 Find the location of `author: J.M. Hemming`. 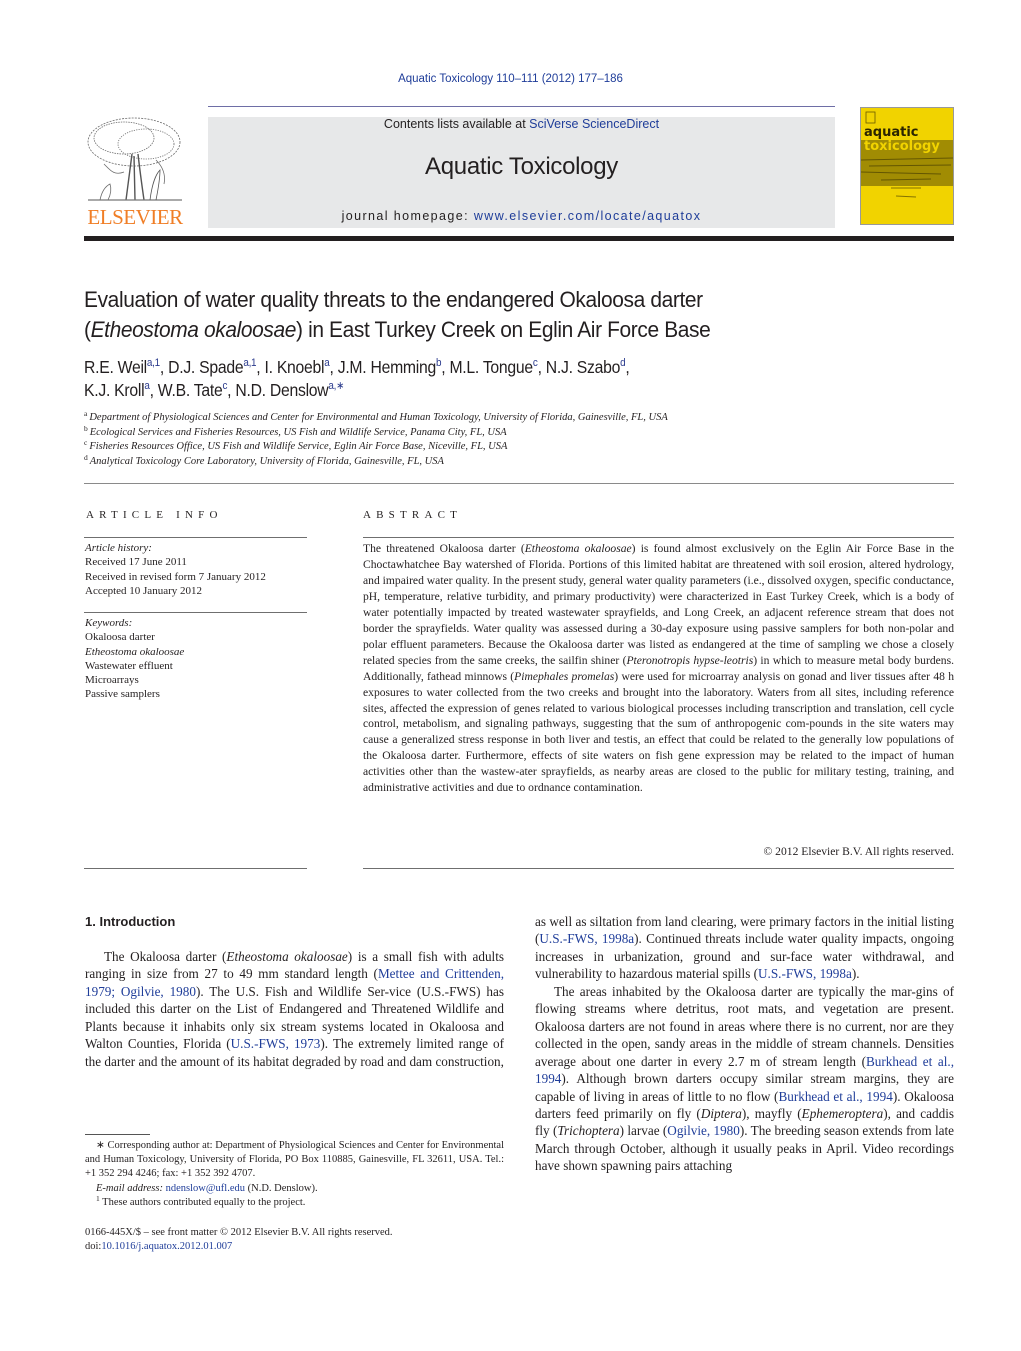

author: J.M. Hemming is located at coordinates (387, 367).